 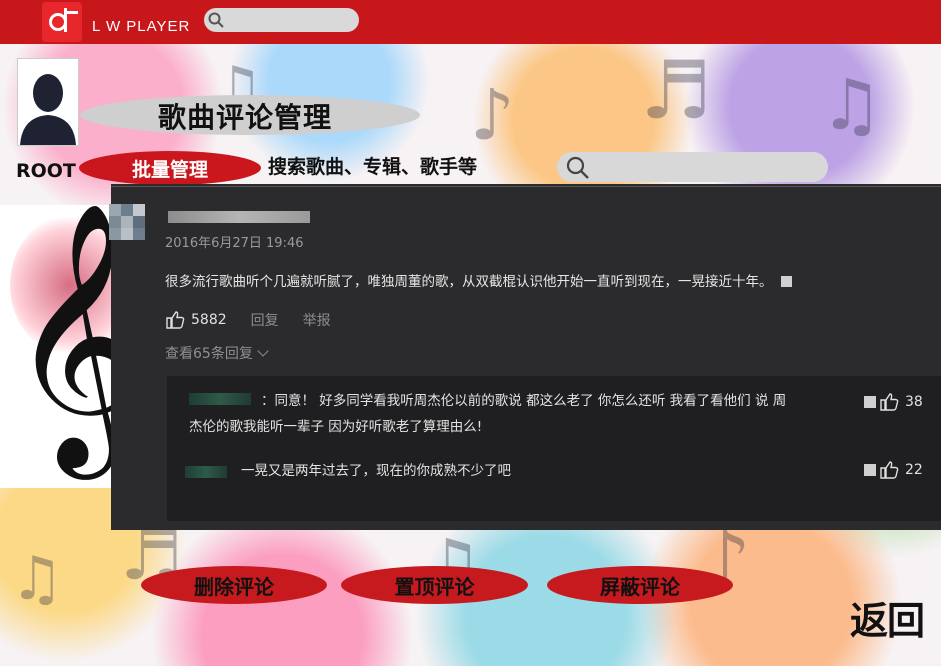 I want to click on commenter-name-blurred, so click(x=239, y=217).